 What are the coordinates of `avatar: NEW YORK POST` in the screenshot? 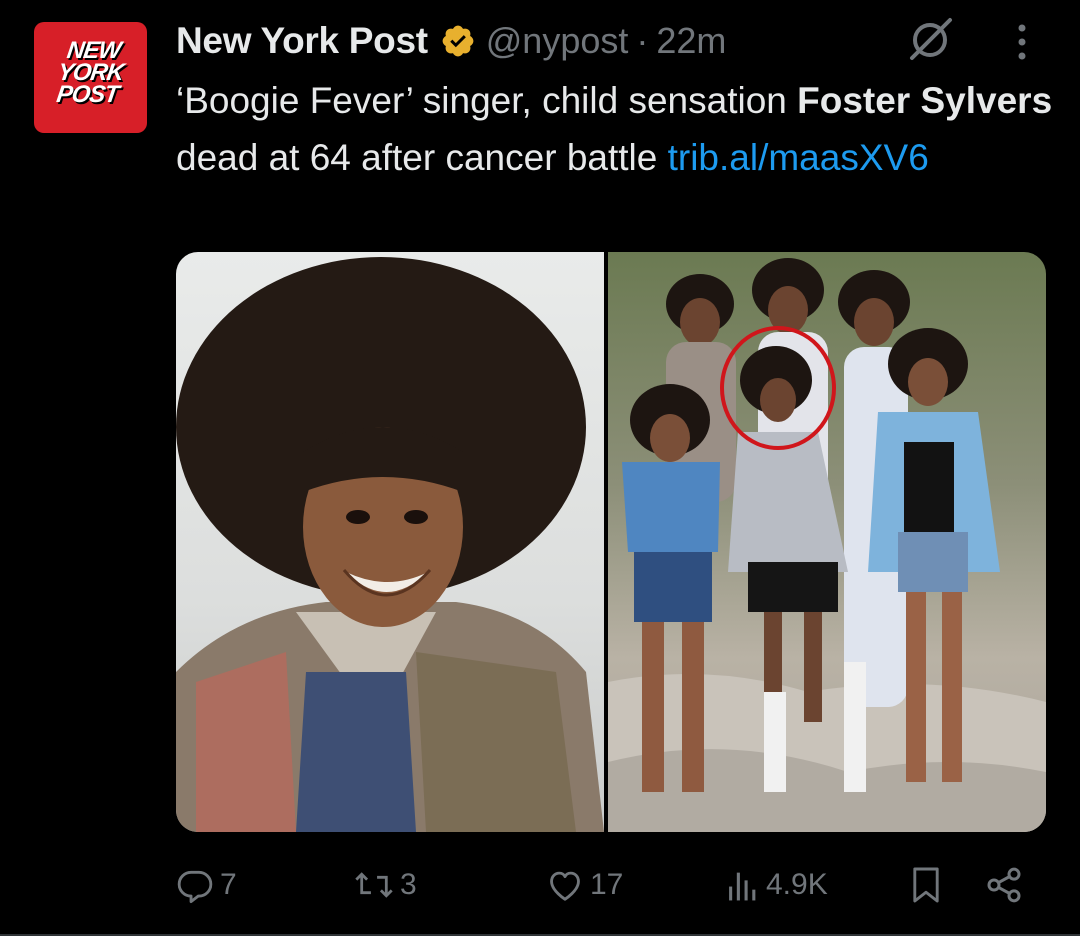 It's located at (90, 77).